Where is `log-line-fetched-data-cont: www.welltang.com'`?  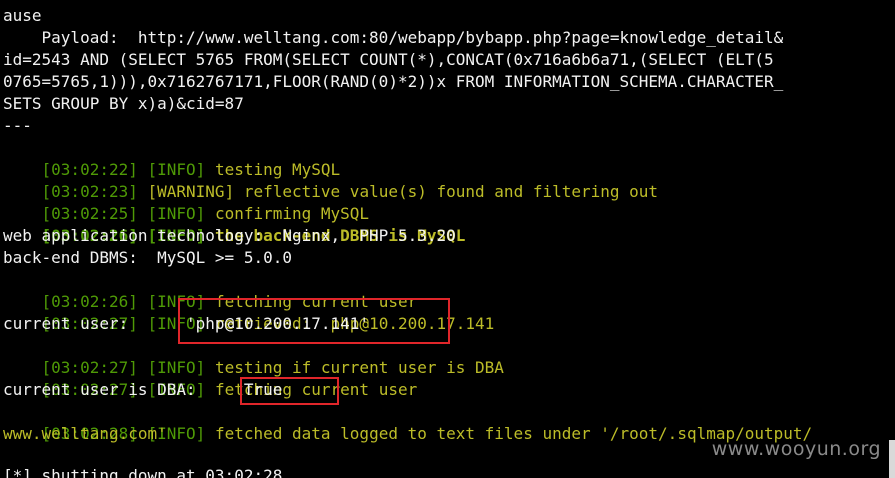
log-line-fetched-data-cont: www.welltang.com' is located at coordinates (85, 433).